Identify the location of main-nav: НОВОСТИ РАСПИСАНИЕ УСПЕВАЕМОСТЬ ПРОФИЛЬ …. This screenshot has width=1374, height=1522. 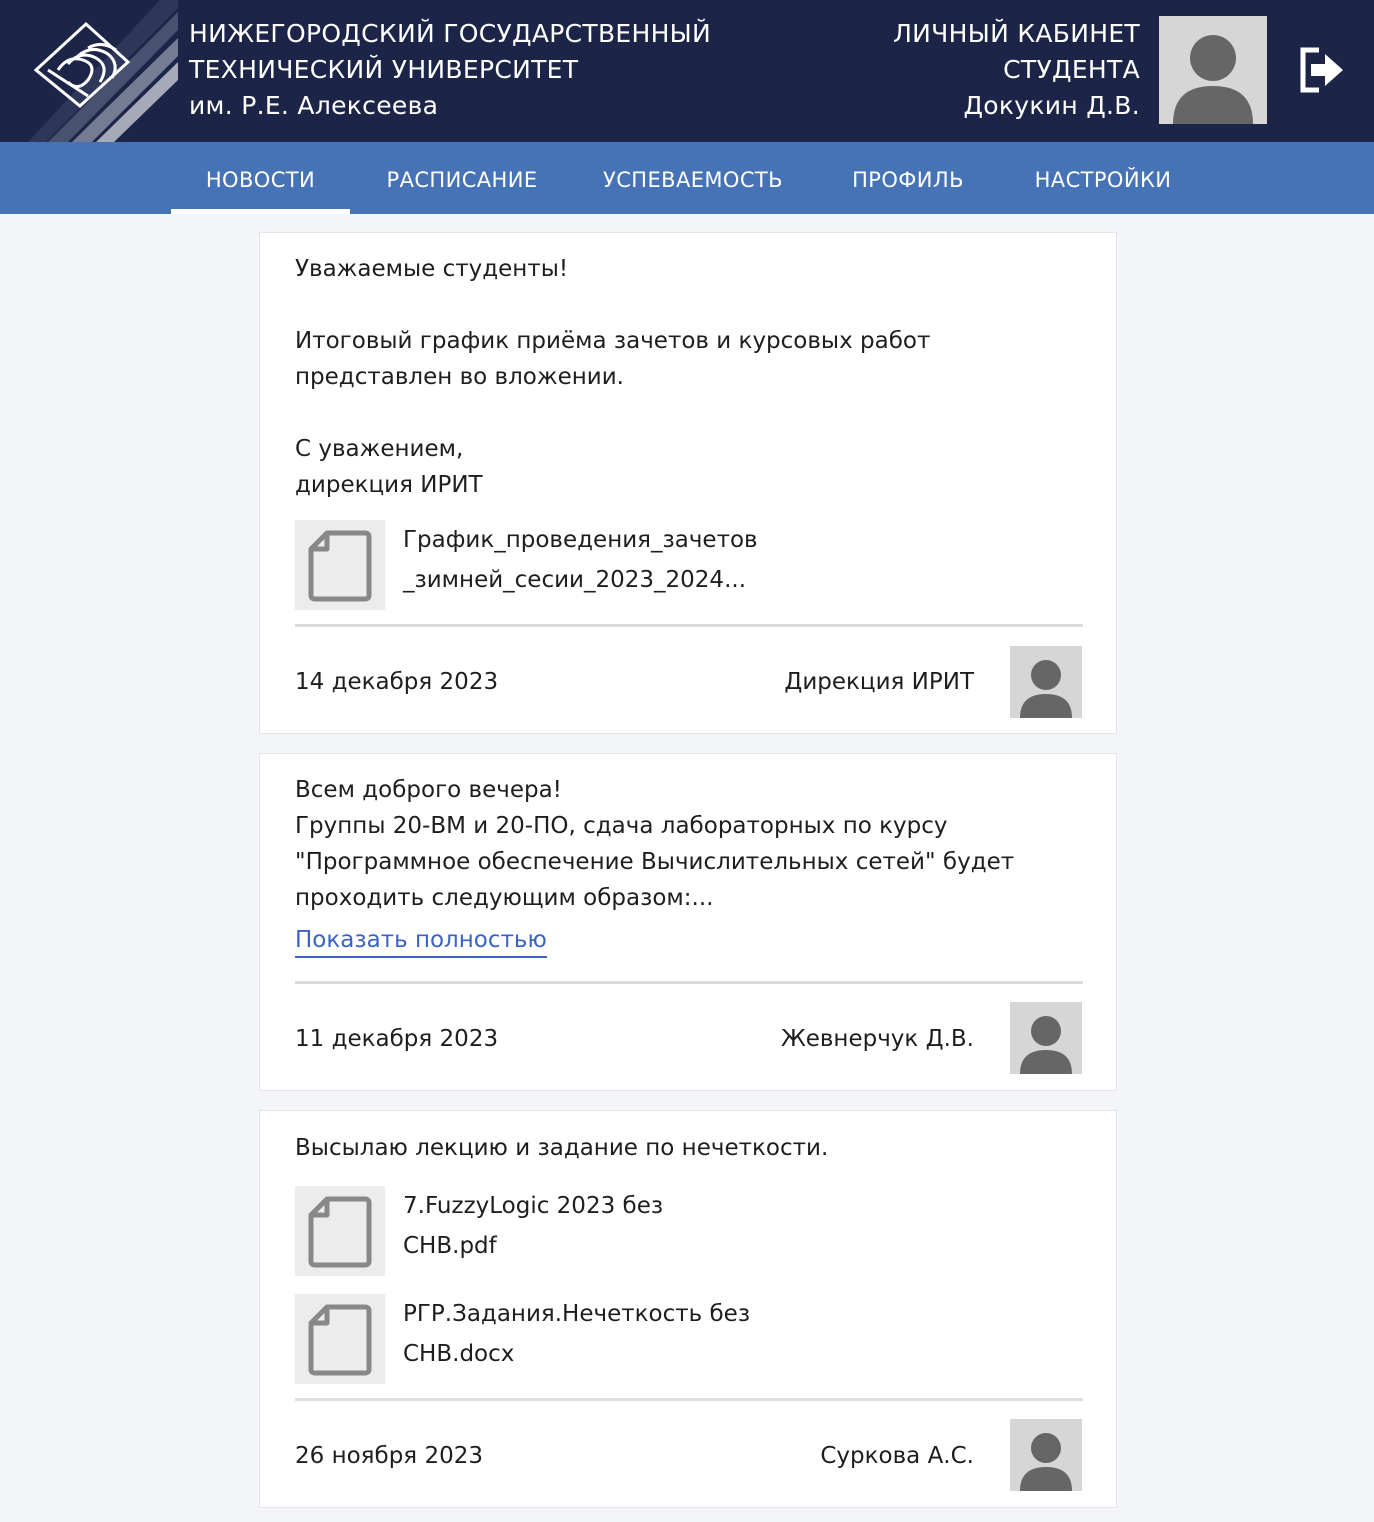
(687, 178).